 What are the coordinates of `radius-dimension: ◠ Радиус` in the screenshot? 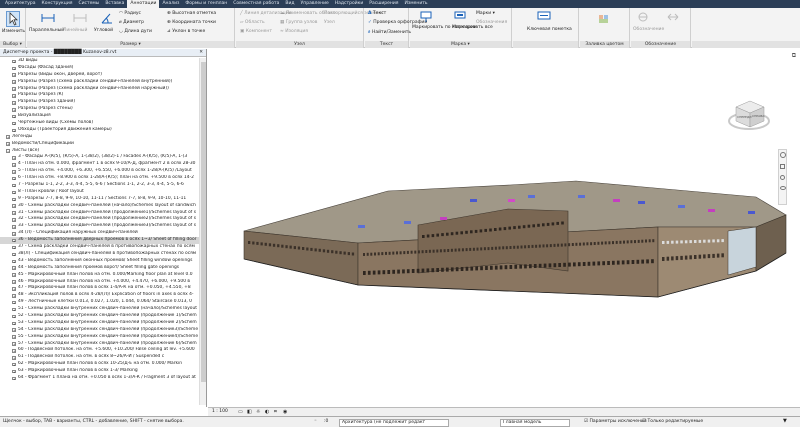 It's located at (130, 13).